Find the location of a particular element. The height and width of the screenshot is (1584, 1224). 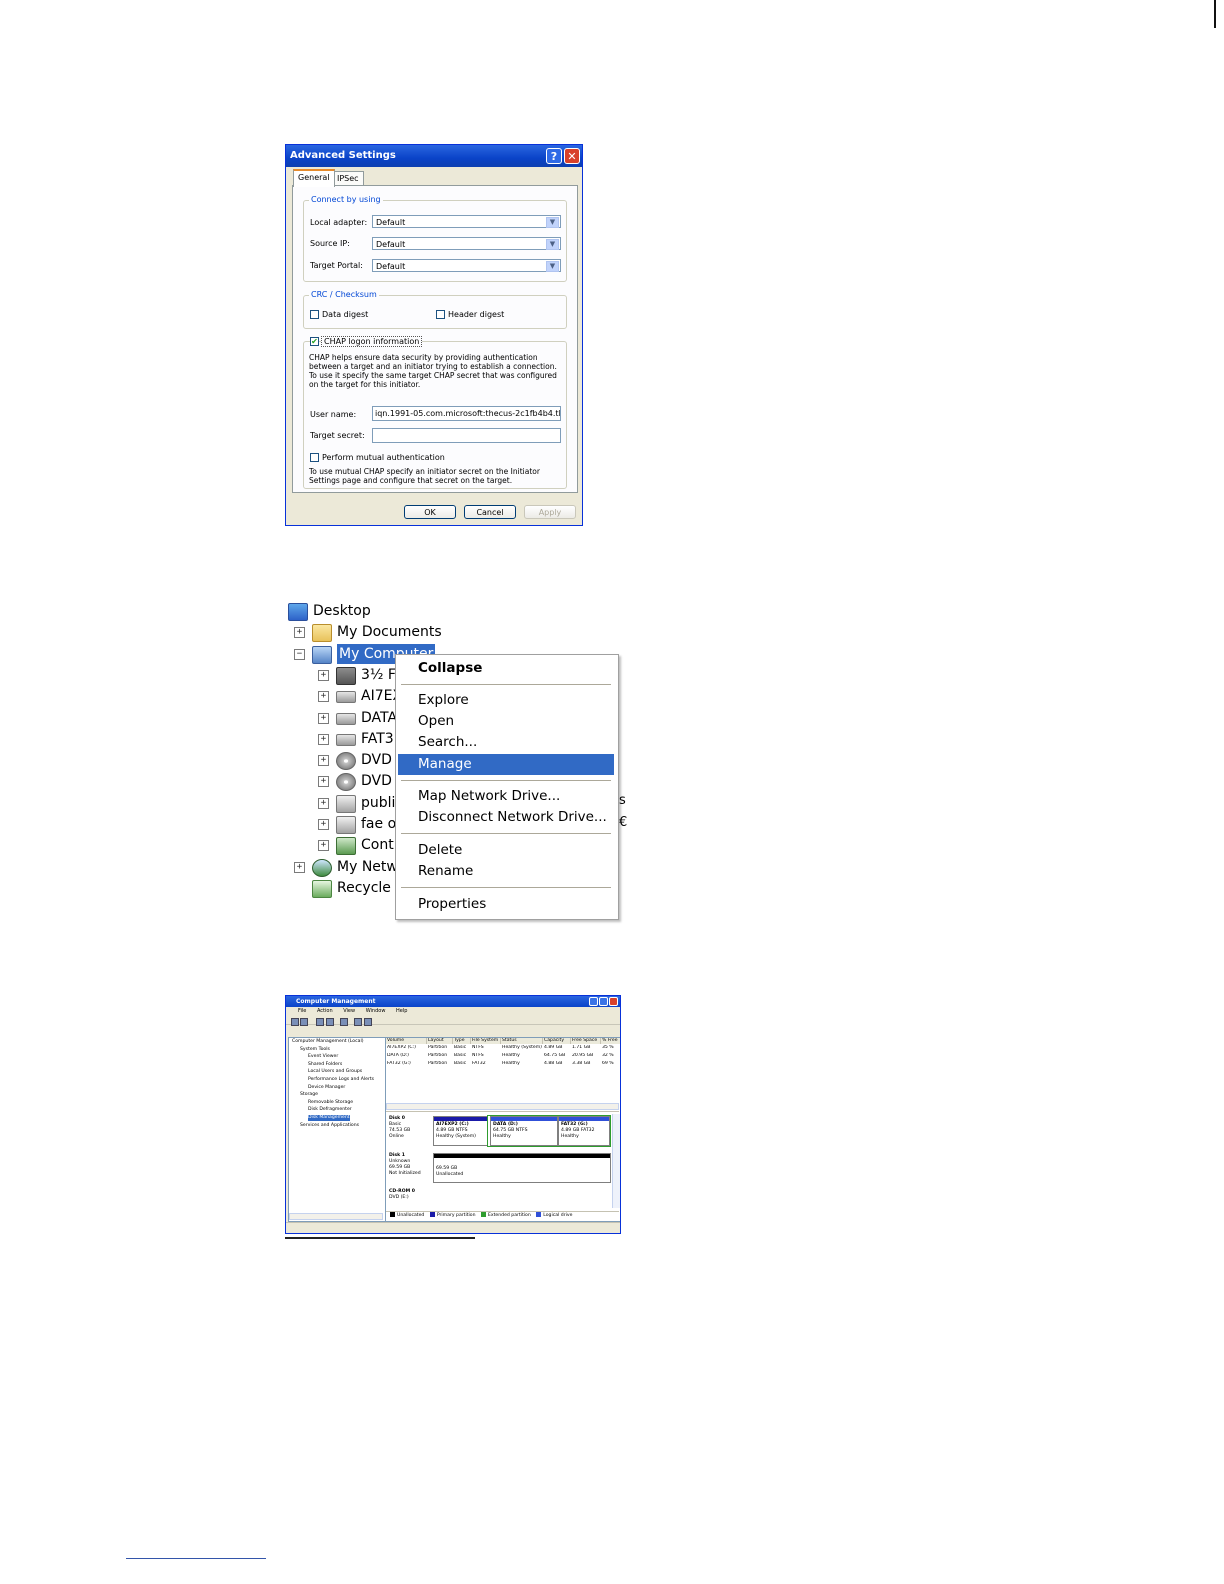

column-header: % Free is located at coordinates (610, 1041).